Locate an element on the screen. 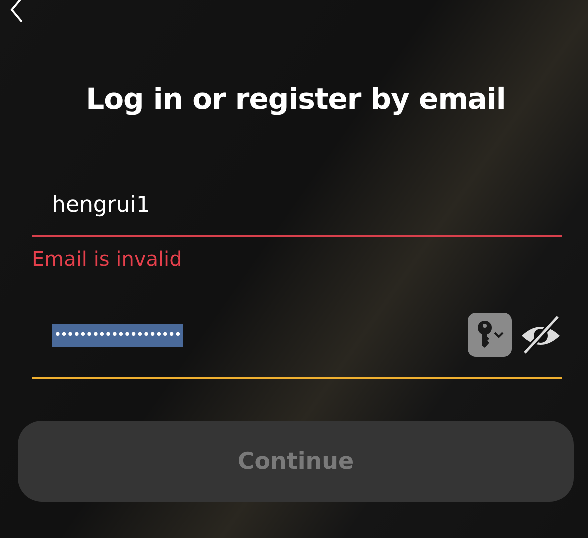  password-value: •••••••••••••••••••• is located at coordinates (117, 335).